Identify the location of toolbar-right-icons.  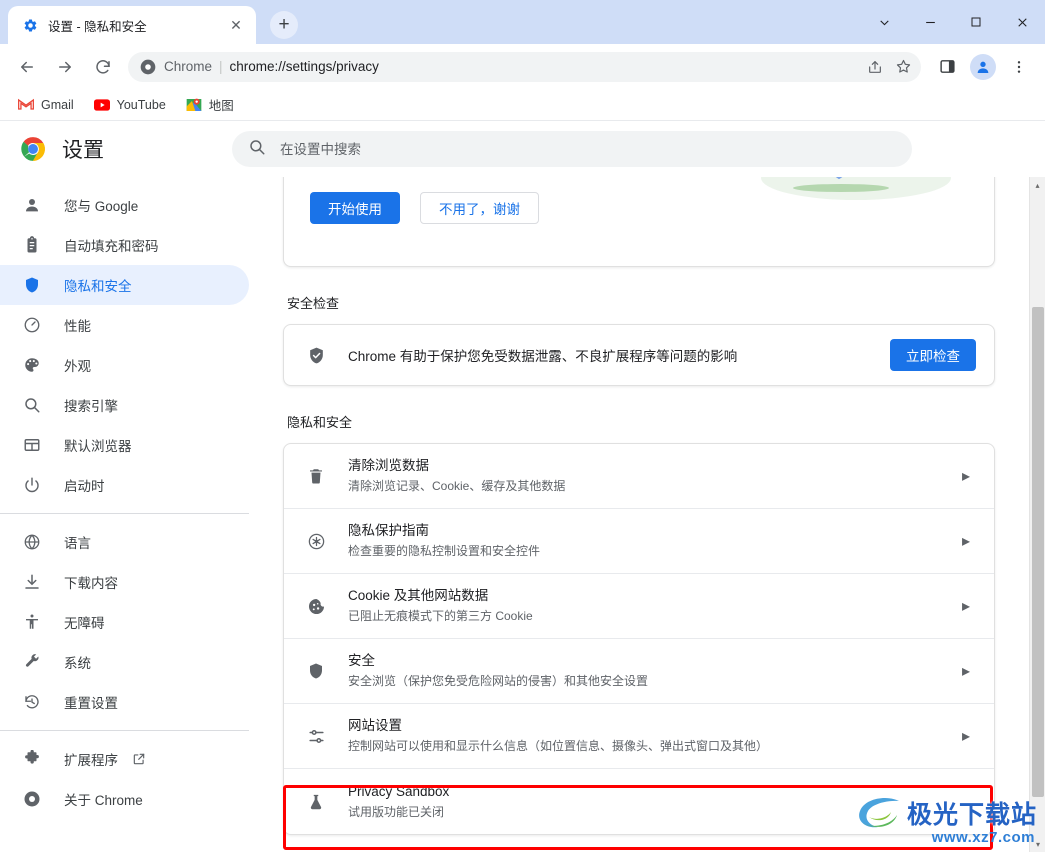
(983, 67).